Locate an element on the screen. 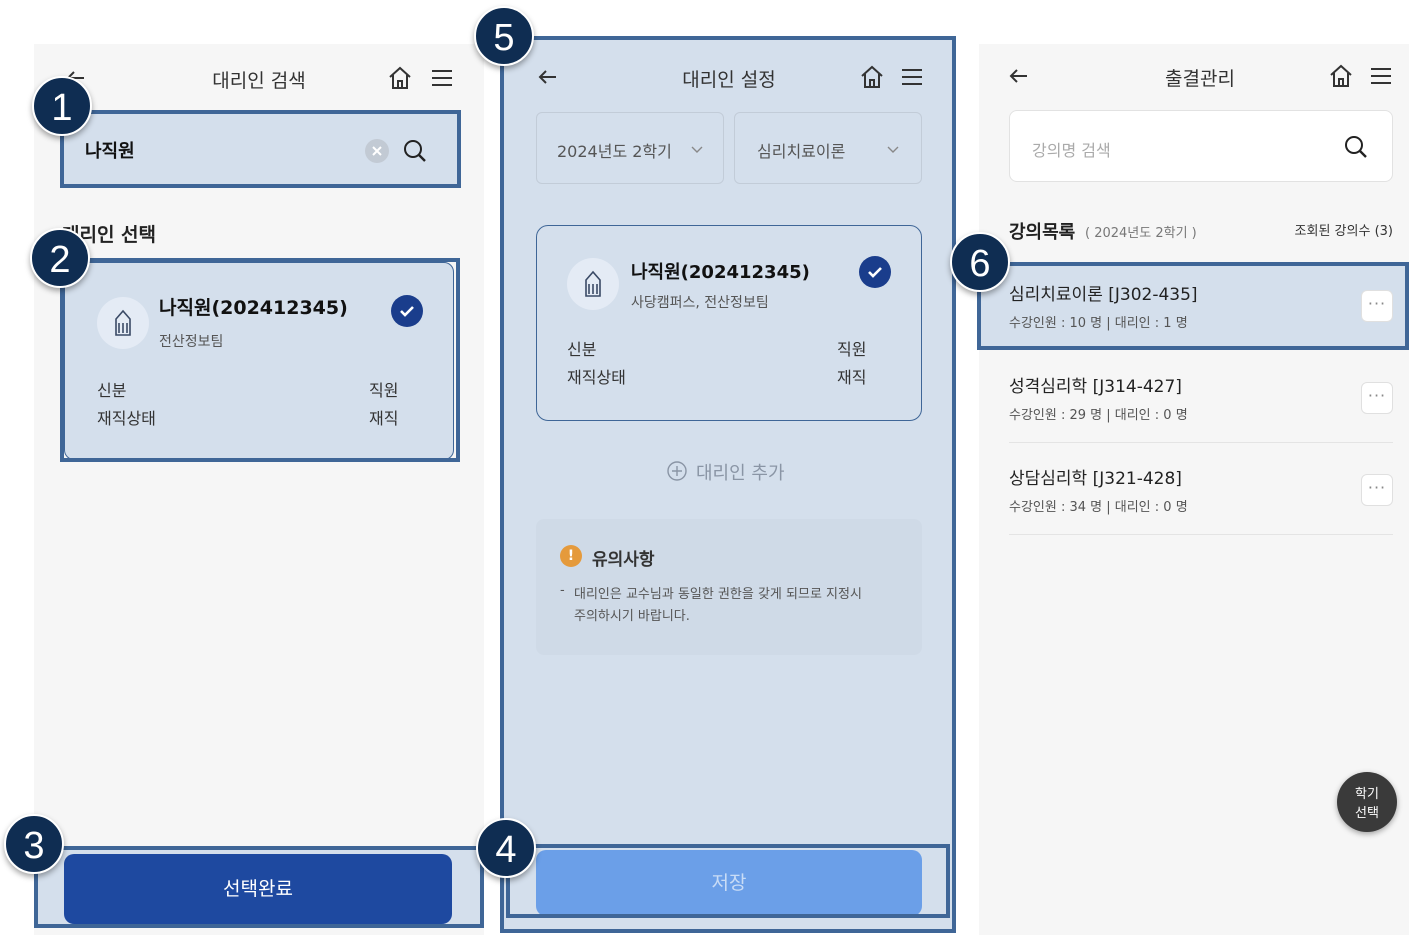 The width and height of the screenshot is (1409, 935). highlight-card is located at coordinates (260, 360).